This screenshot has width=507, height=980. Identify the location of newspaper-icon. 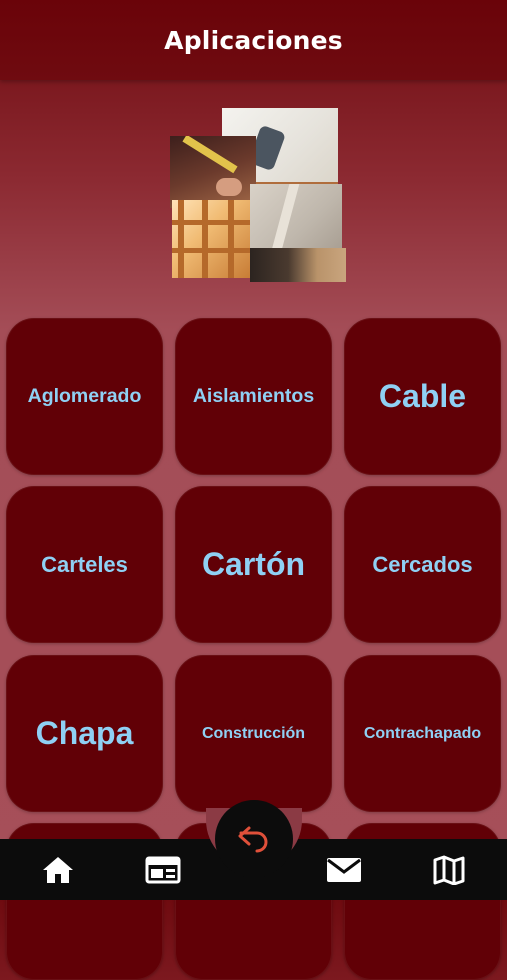
(163, 869).